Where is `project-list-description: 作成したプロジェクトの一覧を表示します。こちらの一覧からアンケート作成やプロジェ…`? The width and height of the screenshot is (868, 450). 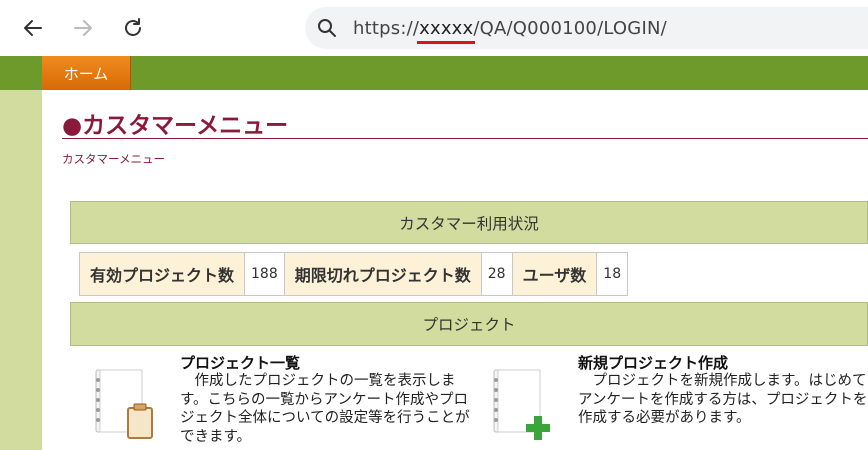 project-list-description: 作成したプロジェクトの一覧を表示します。こちらの一覧からアンケート作成やプロジェ… is located at coordinates (325, 409).